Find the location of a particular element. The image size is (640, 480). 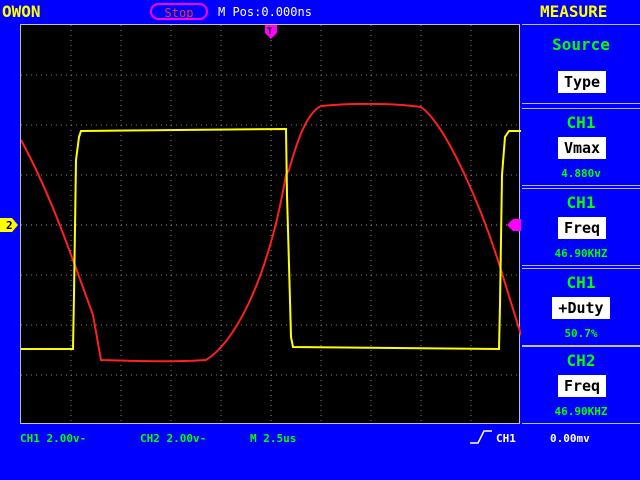

top-bar: OWON Stop M Pos:0.000ns MEASURE is located at coordinates (320, 12).